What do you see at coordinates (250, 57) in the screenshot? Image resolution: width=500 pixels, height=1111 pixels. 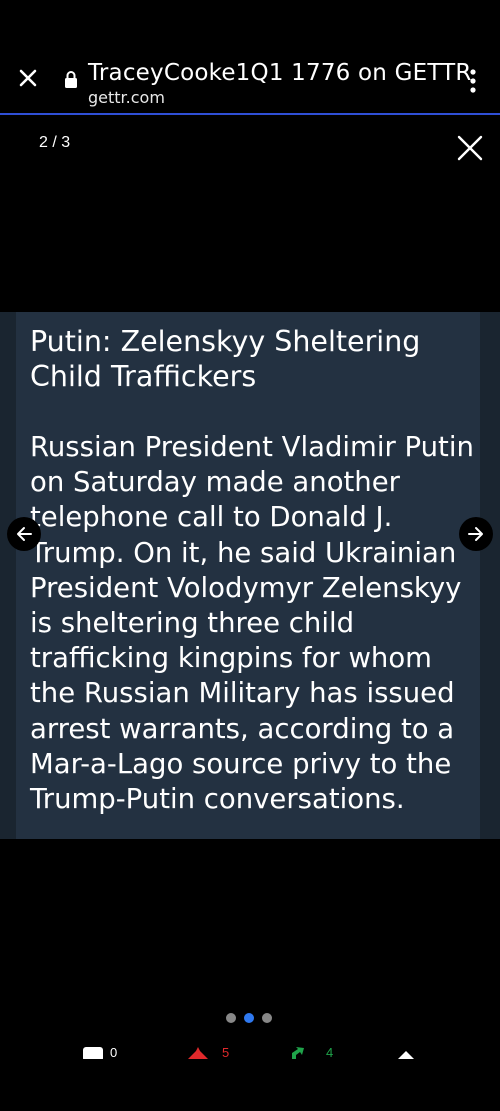 I see `browser-toolbar: TraceyCooke1Q1 1776 on GETTR gettr.com` at bounding box center [250, 57].